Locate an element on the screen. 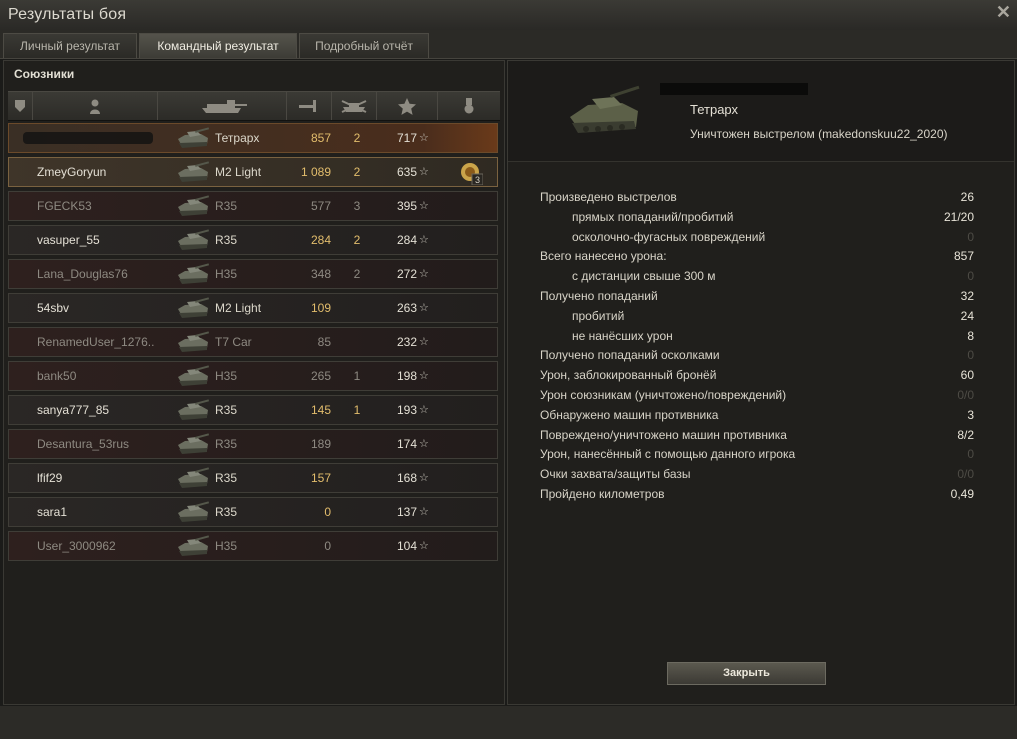 Image resolution: width=1017 pixels, height=739 pixels. xp-value: 635 is located at coordinates (406, 172).